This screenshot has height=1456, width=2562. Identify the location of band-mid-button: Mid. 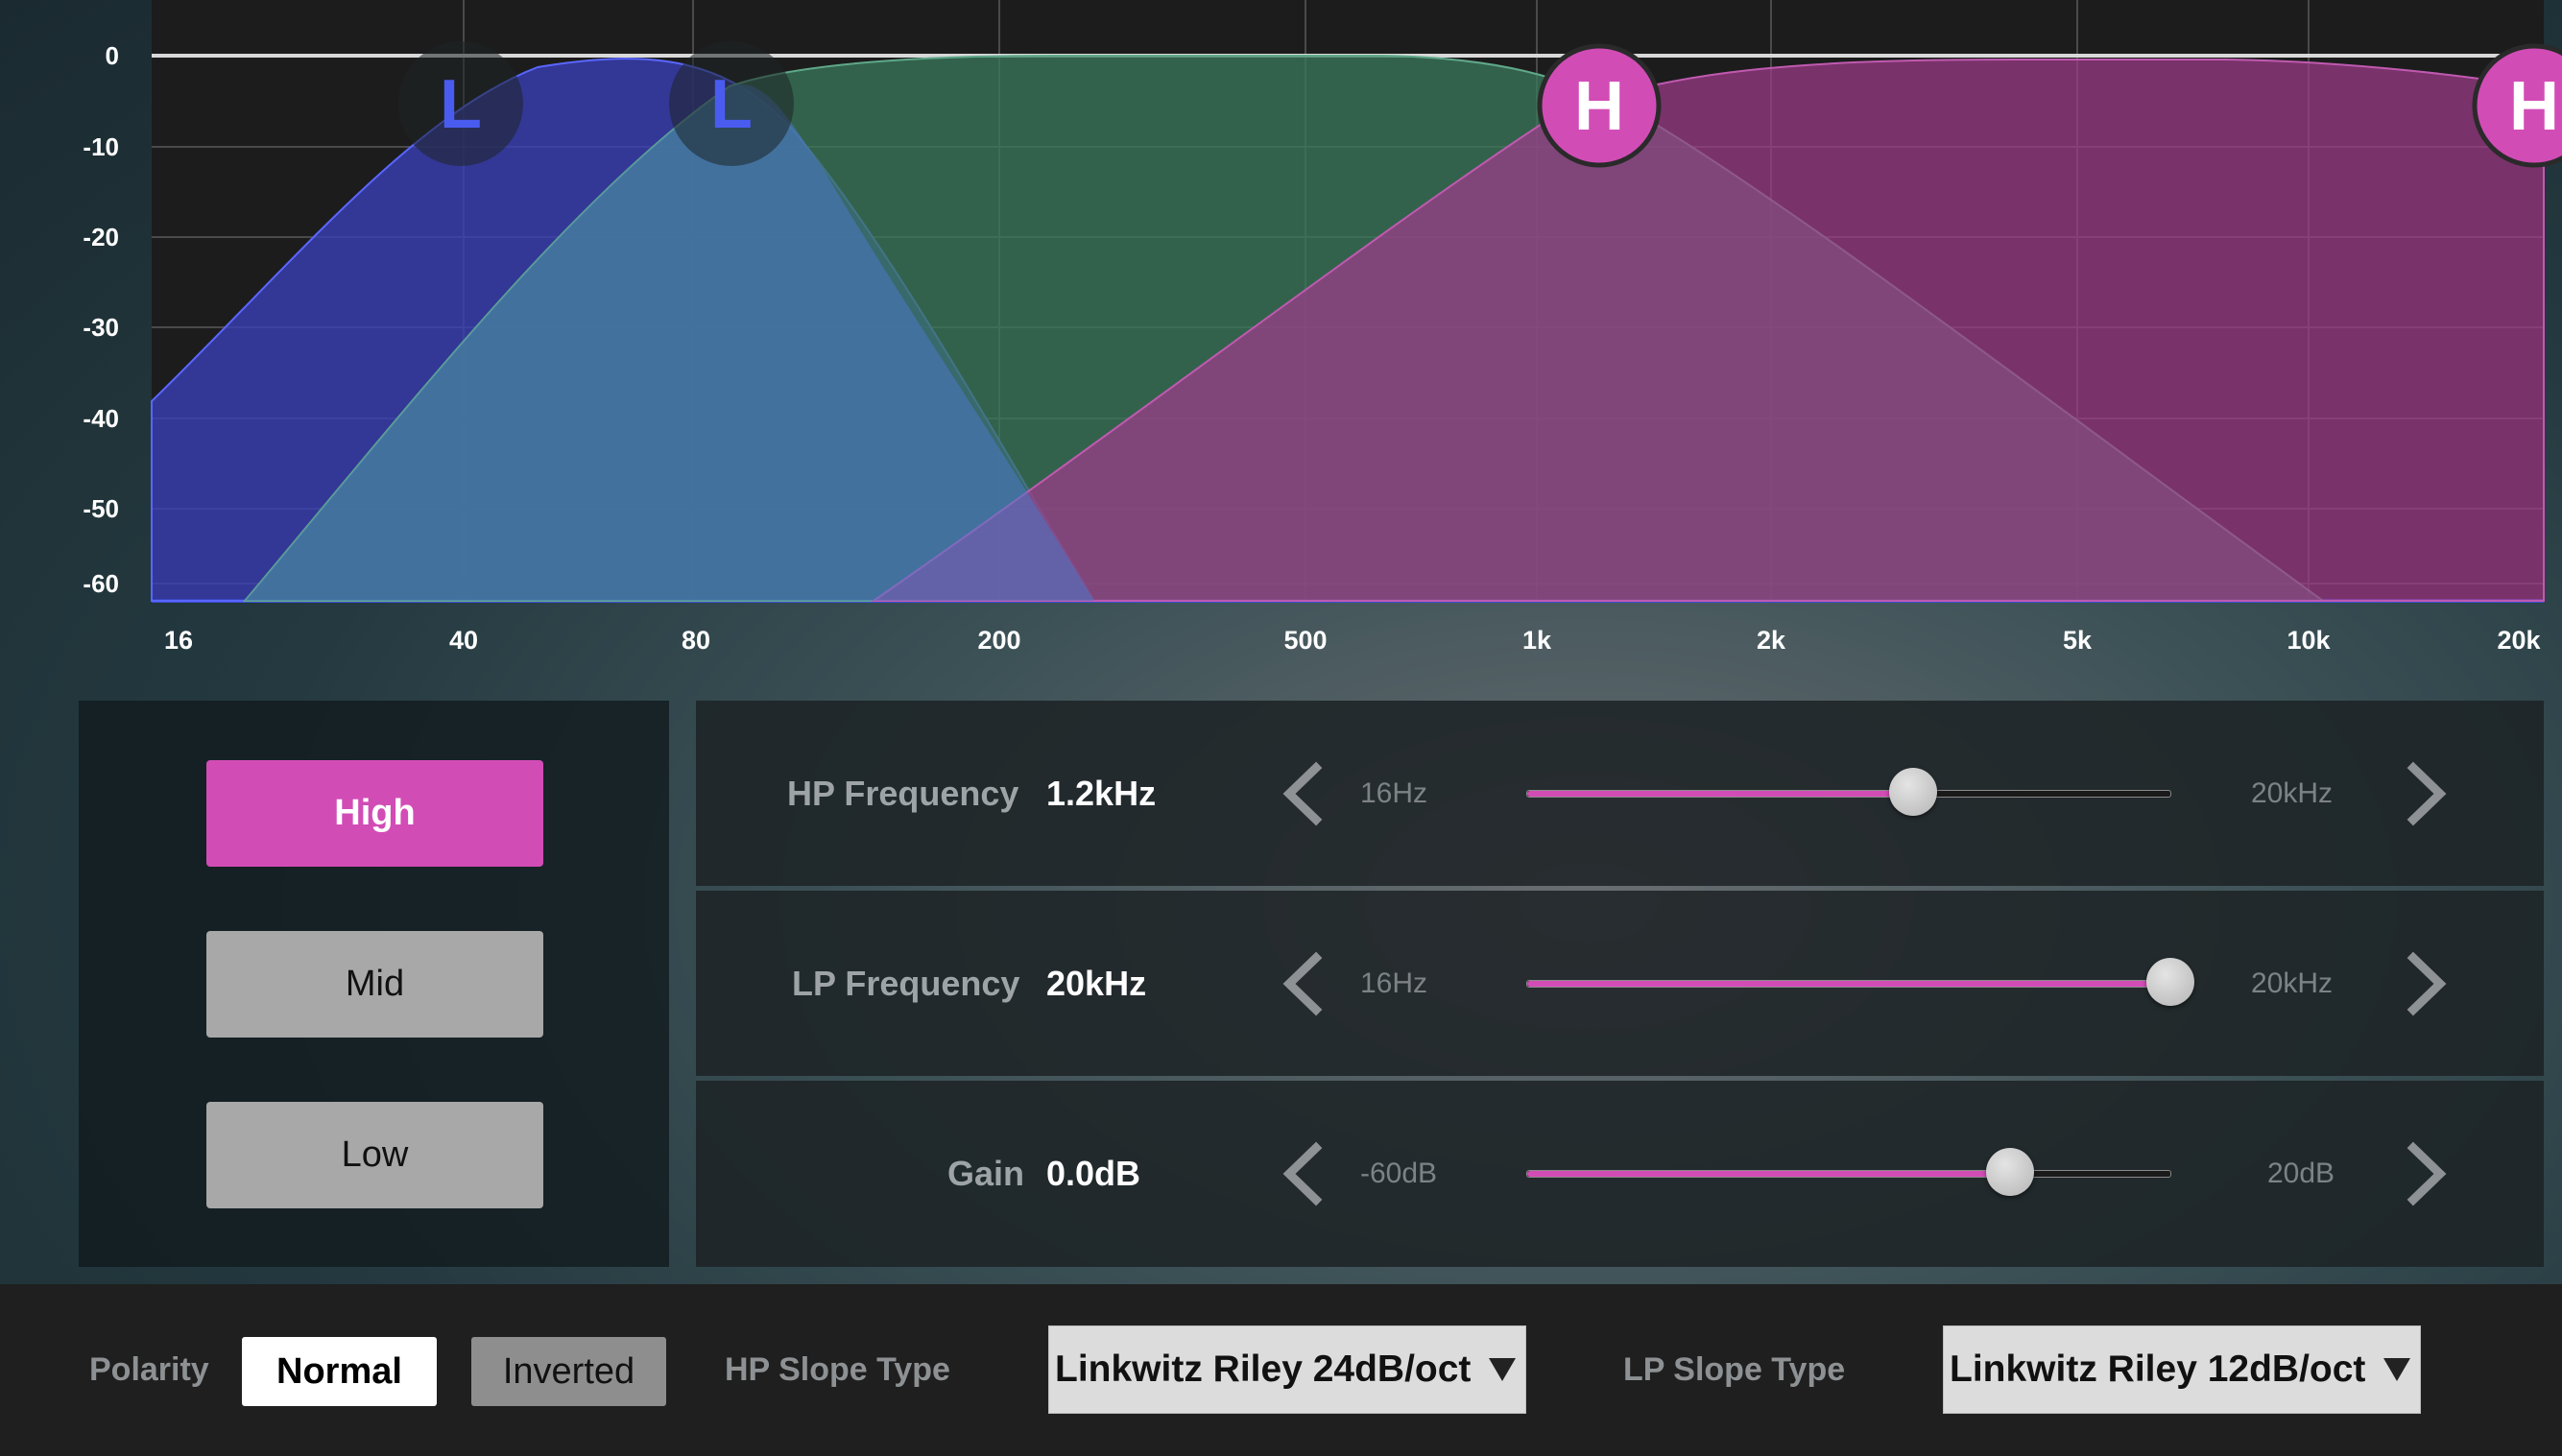
(374, 984).